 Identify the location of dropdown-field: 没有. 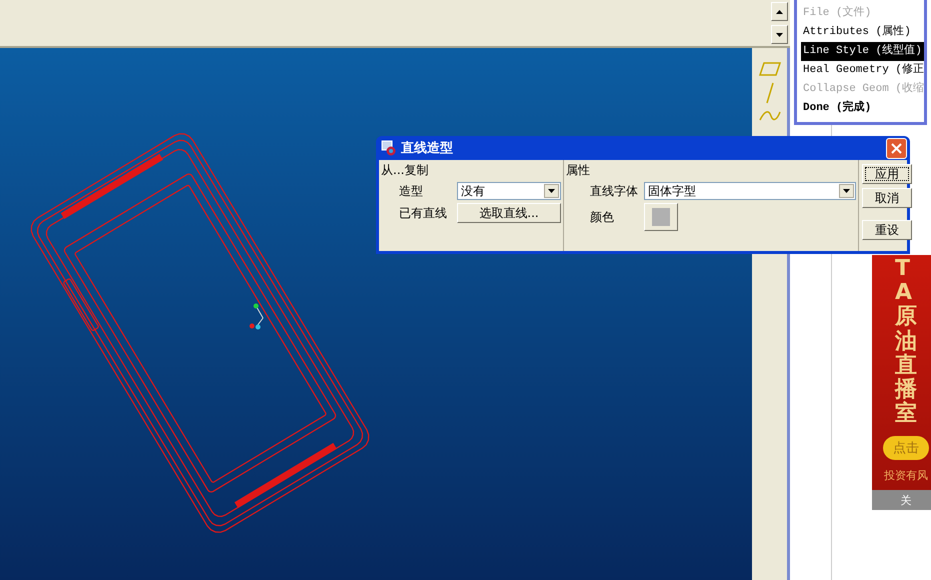
(509, 191).